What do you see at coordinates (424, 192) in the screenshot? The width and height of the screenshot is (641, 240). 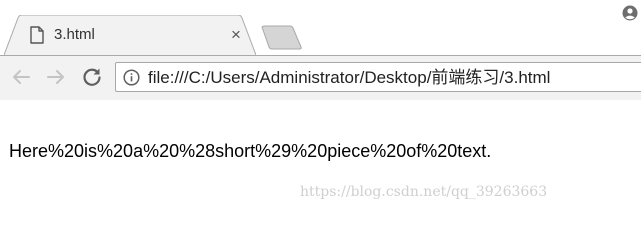 I see `watermark: https://blog.csdn.net/qq_39263663` at bounding box center [424, 192].